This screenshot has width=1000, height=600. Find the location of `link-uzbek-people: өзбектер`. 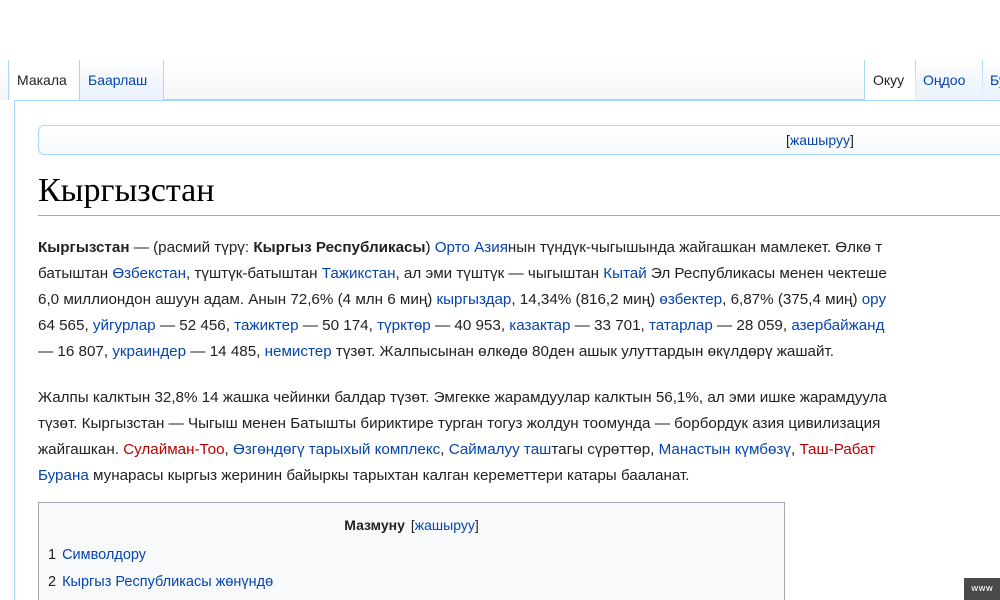

link-uzbek-people: өзбектер is located at coordinates (690, 299).